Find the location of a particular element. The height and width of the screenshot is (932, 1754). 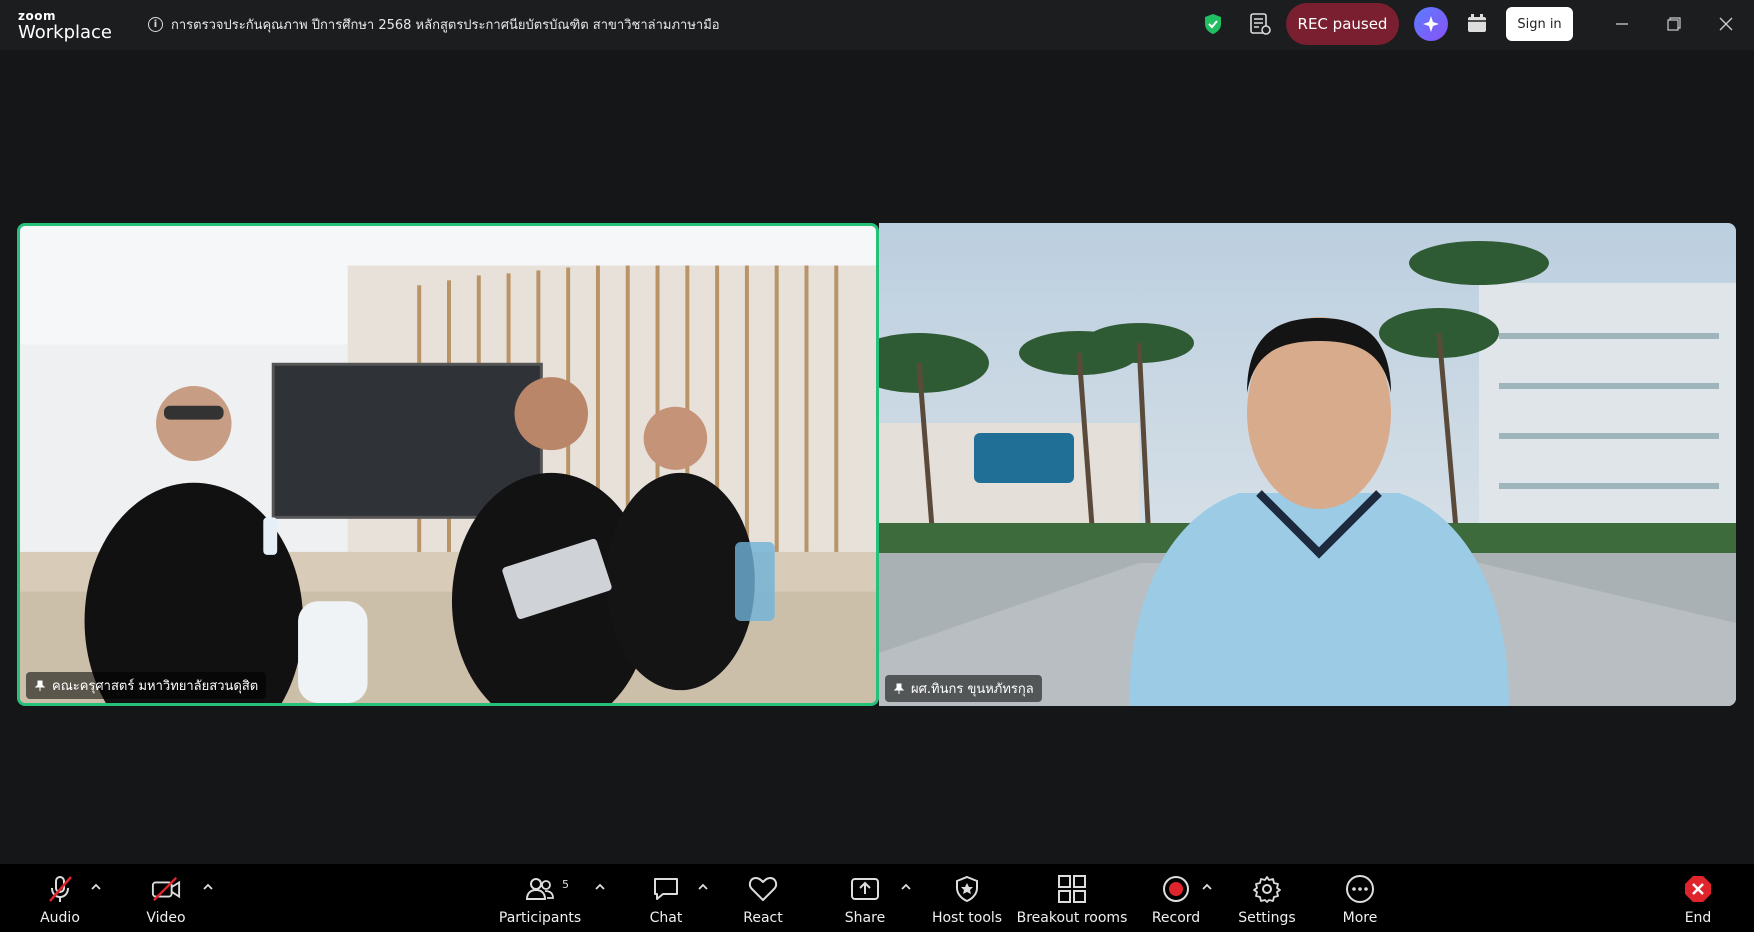

restore-icon is located at coordinates (1674, 24).